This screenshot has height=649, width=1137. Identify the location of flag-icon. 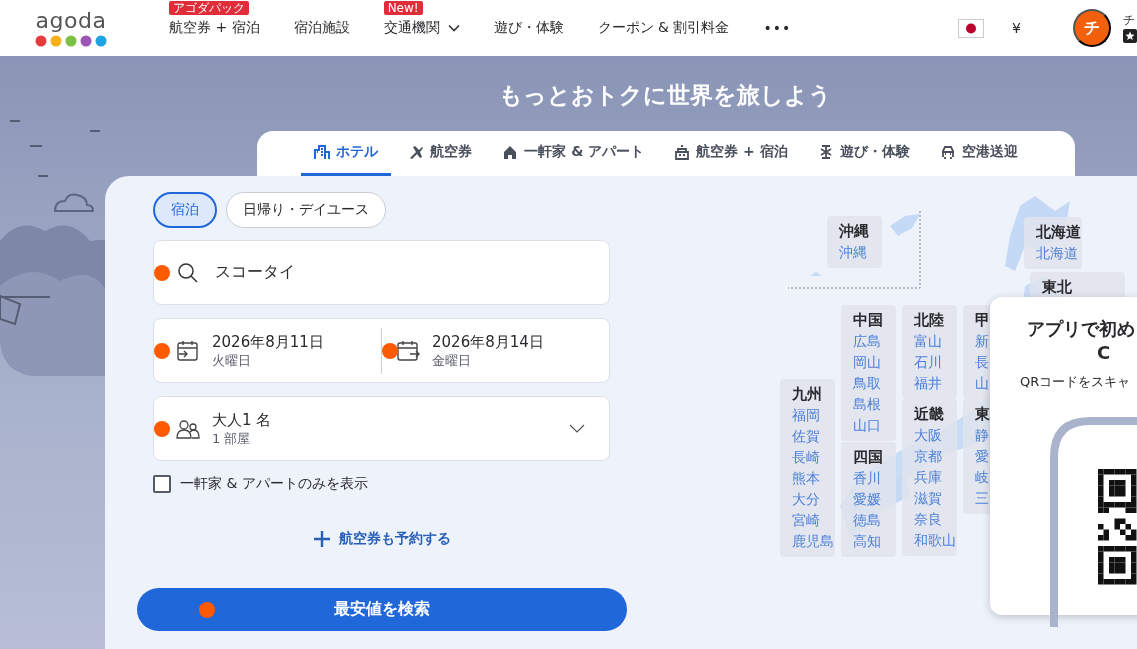
(971, 28).